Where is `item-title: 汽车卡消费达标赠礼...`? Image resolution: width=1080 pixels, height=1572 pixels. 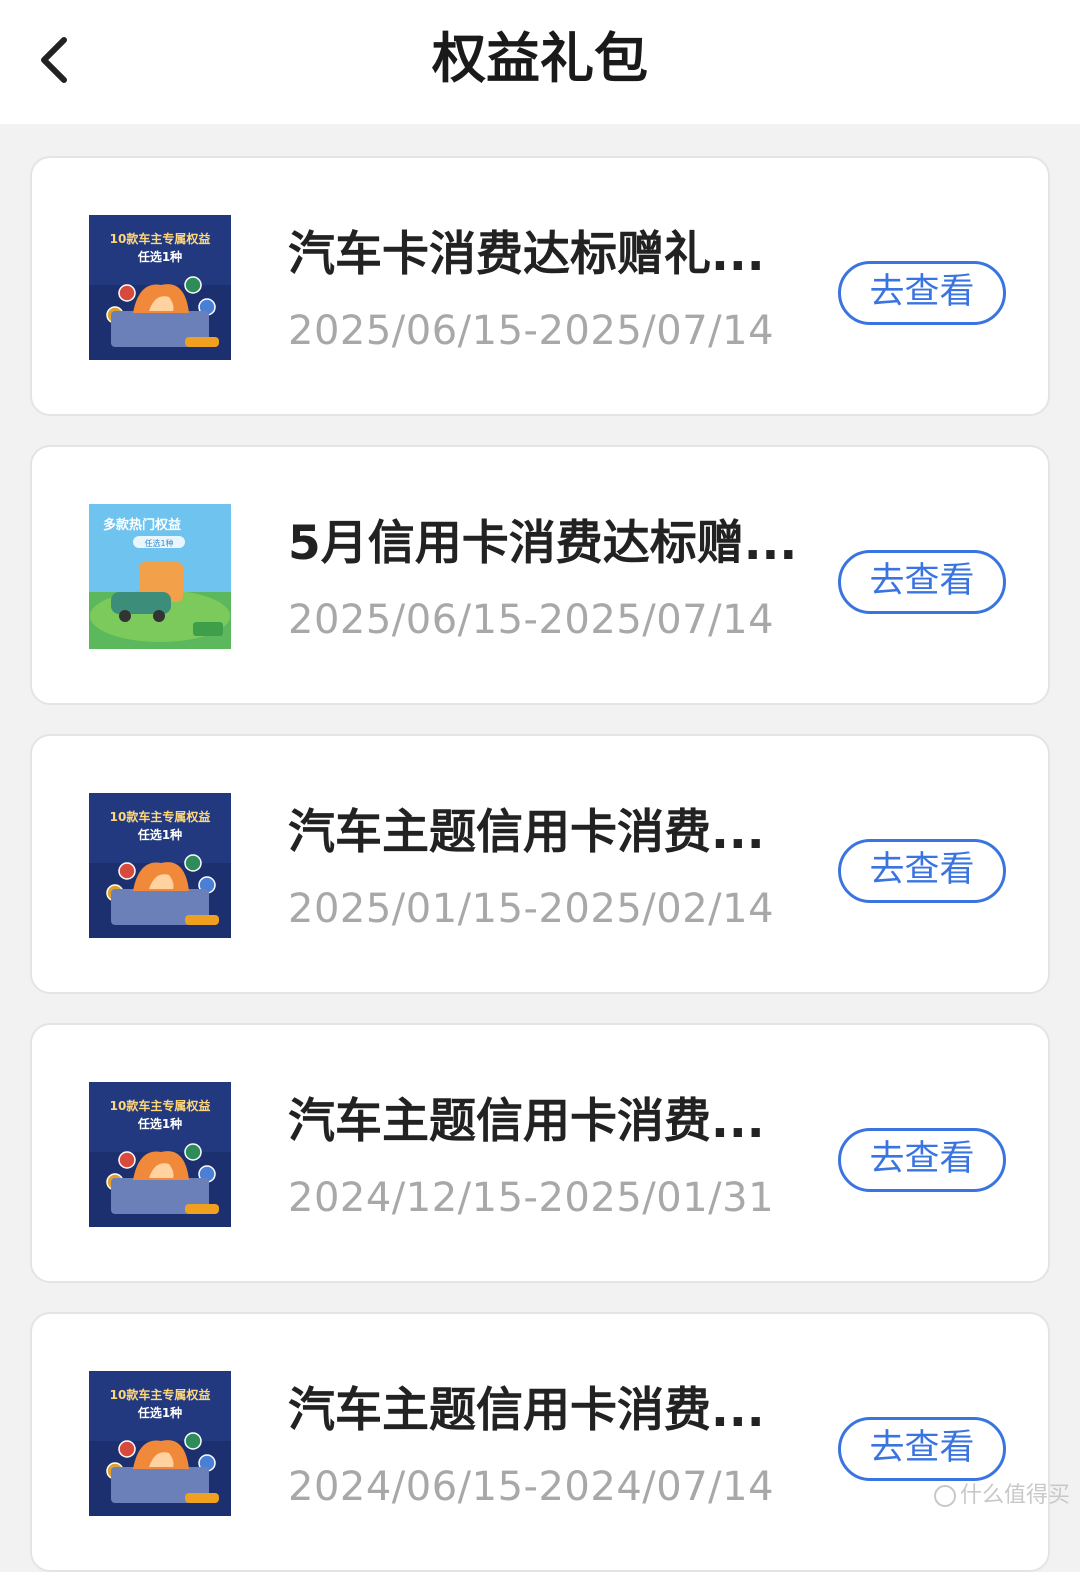
item-title: 汽车卡消费达标赠礼... is located at coordinates (526, 254).